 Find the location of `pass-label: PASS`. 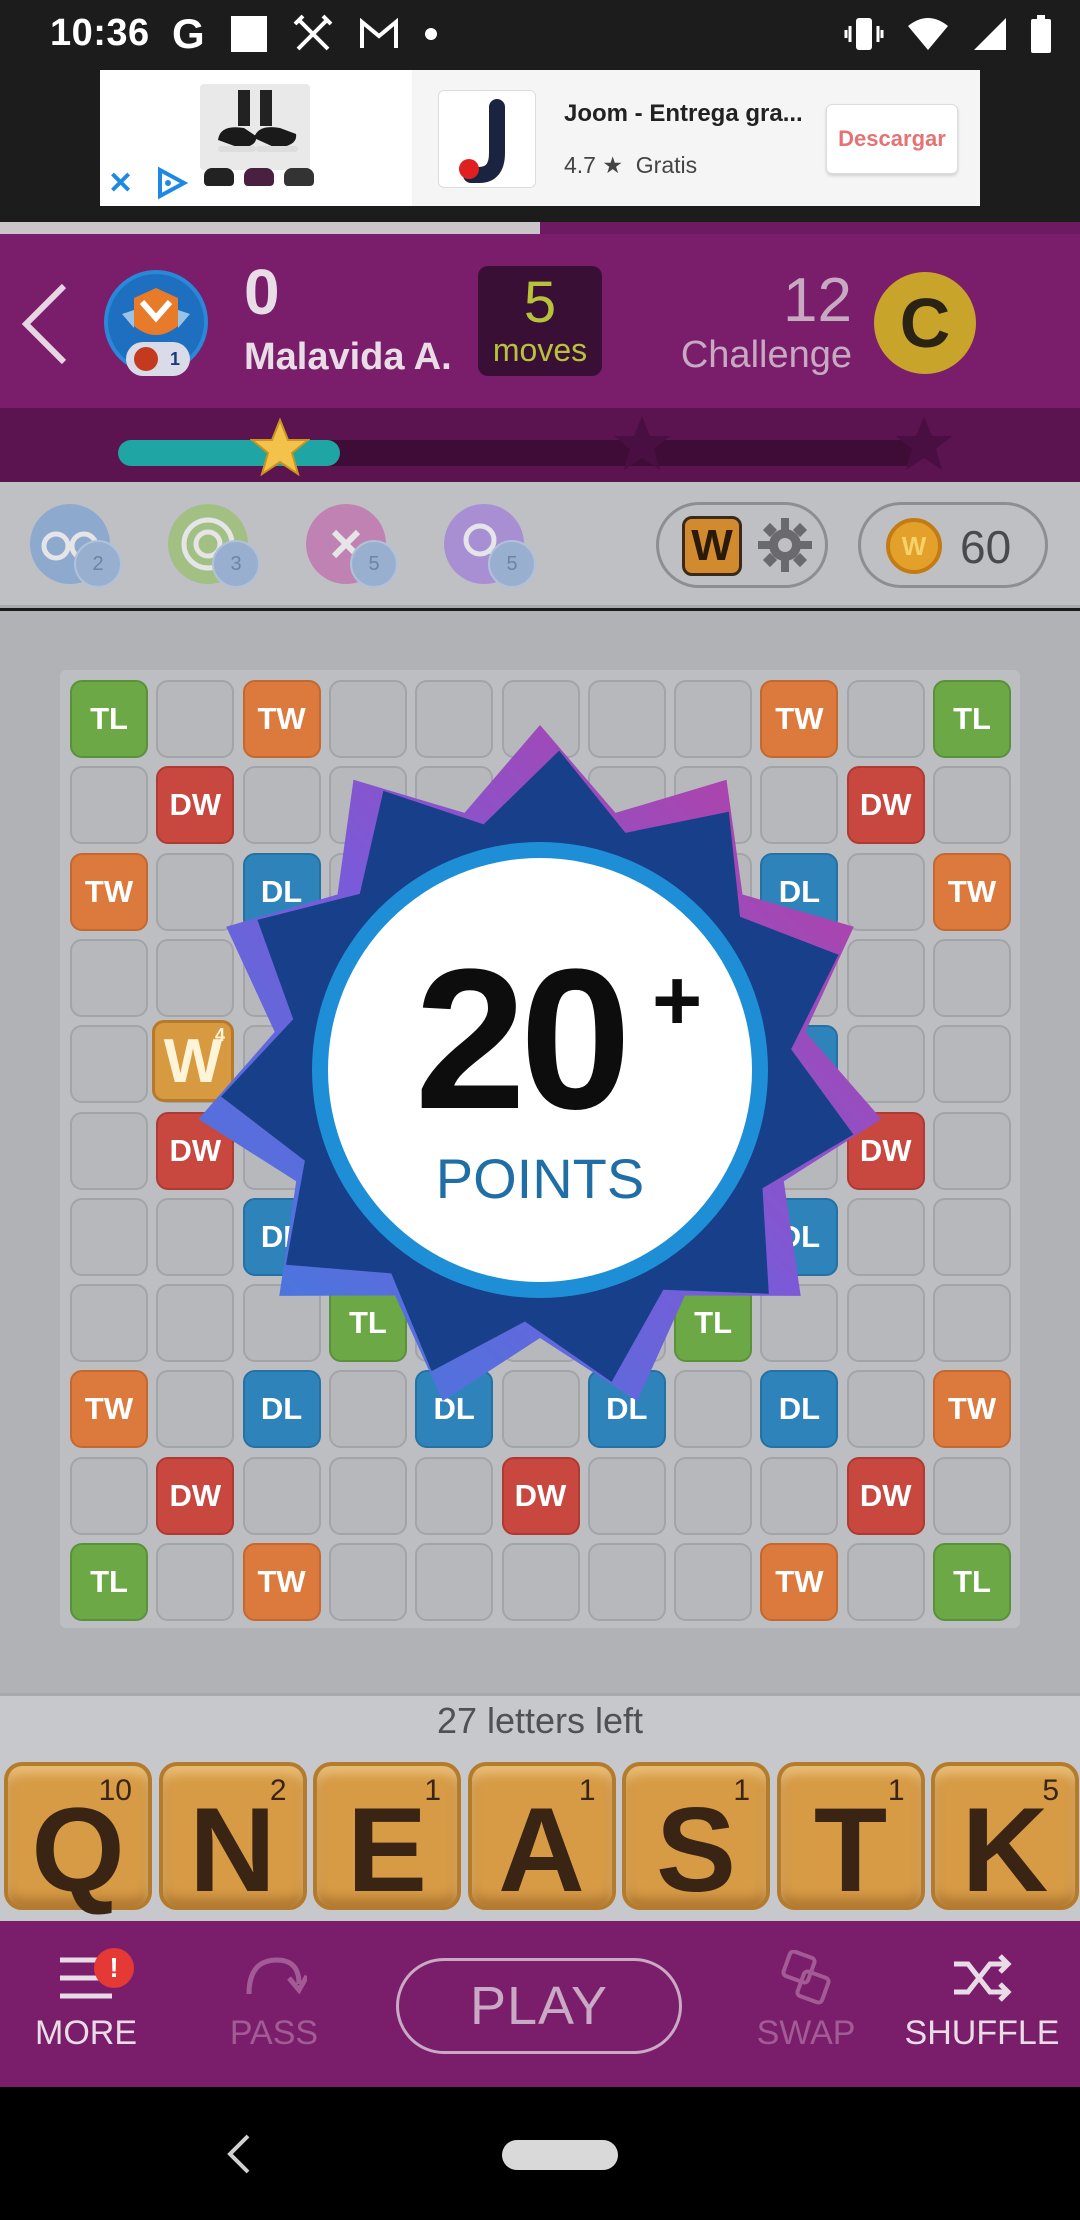

pass-label: PASS is located at coordinates (274, 2033).